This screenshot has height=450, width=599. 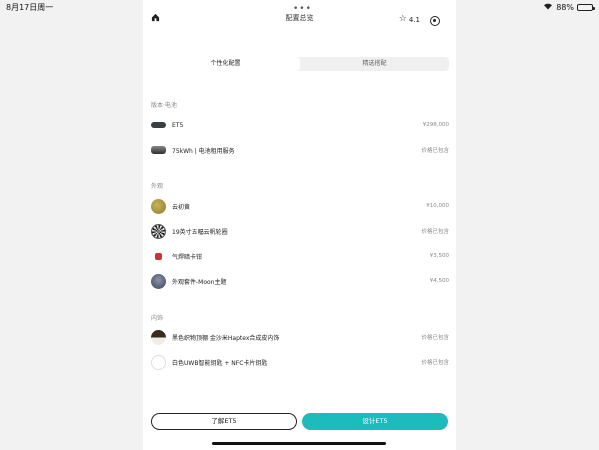 What do you see at coordinates (158, 125) in the screenshot?
I see `car-thumbnail` at bounding box center [158, 125].